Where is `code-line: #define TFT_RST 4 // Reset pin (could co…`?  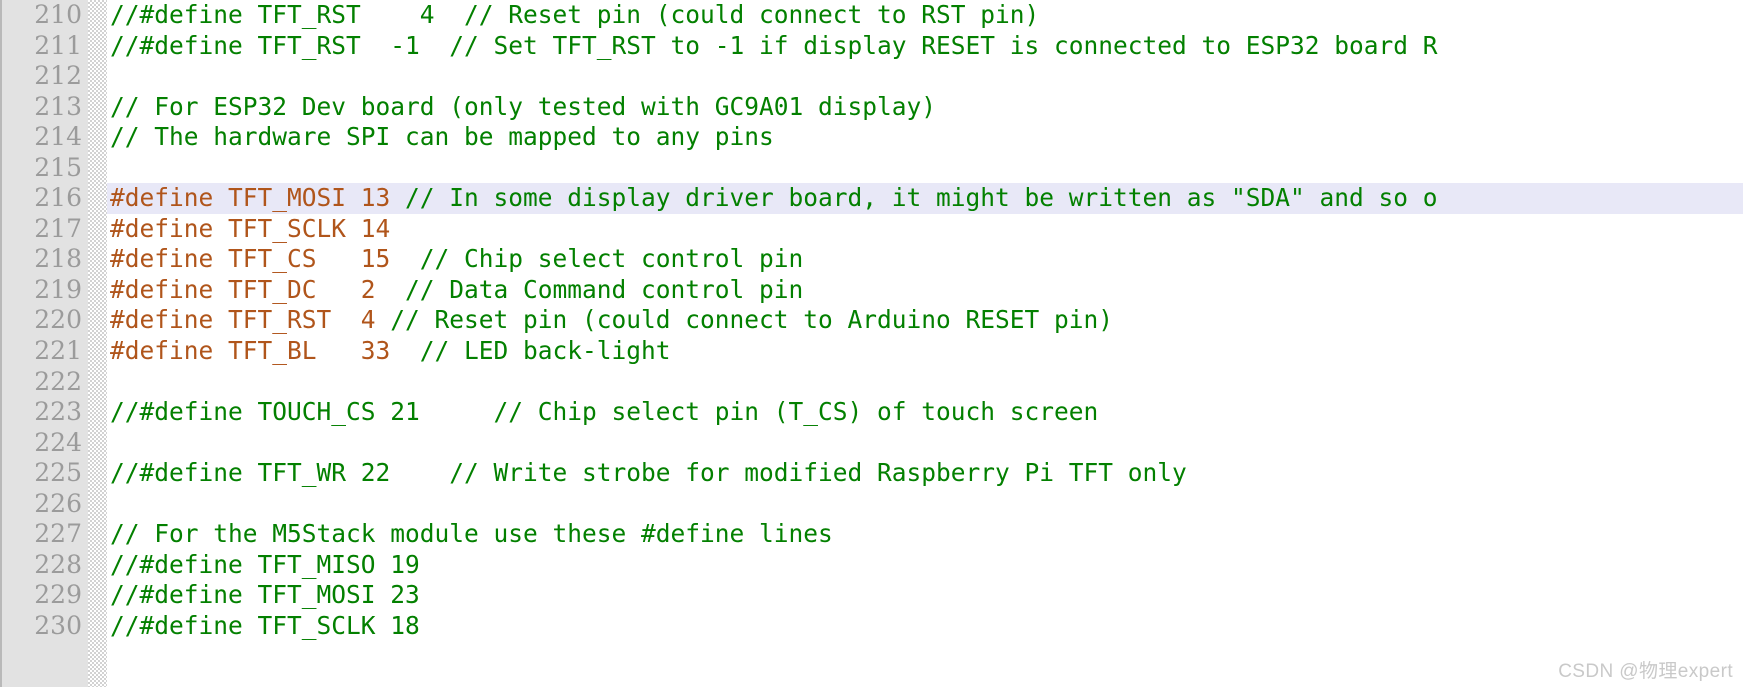 code-line: #define TFT_RST 4 // Reset pin (could co… is located at coordinates (925, 320).